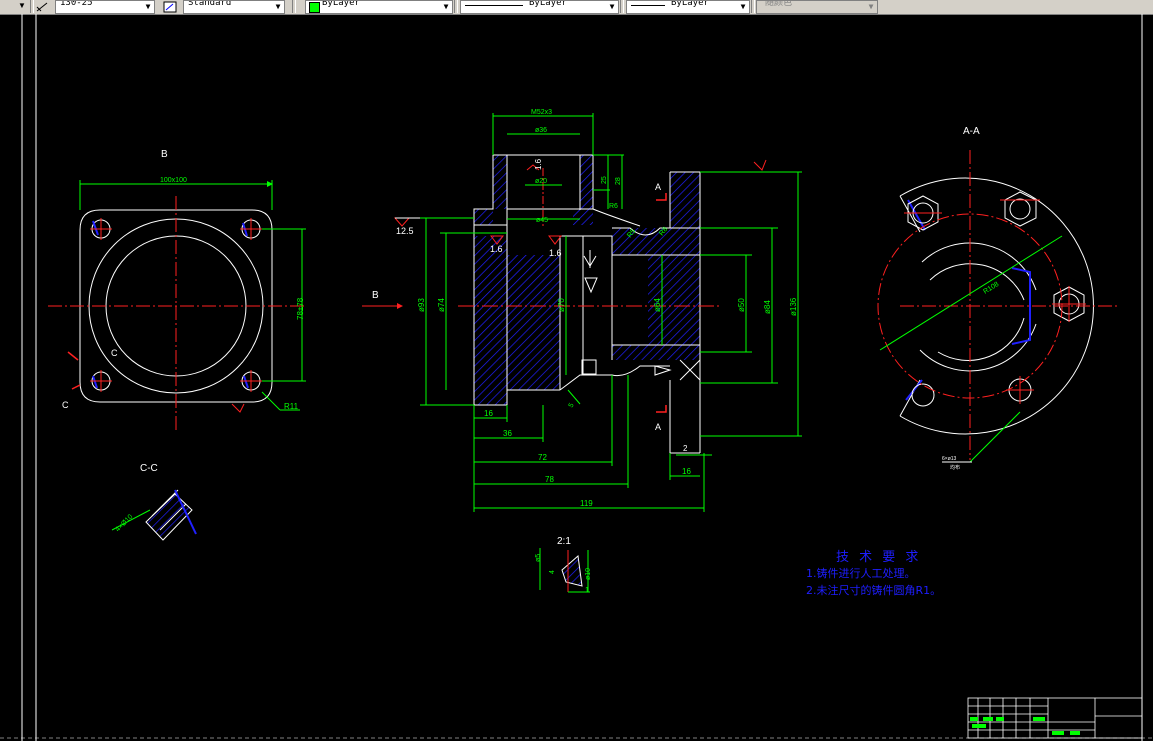  Describe the element at coordinates (542, 220) in the screenshot. I see `dim-d45: ø45` at that location.